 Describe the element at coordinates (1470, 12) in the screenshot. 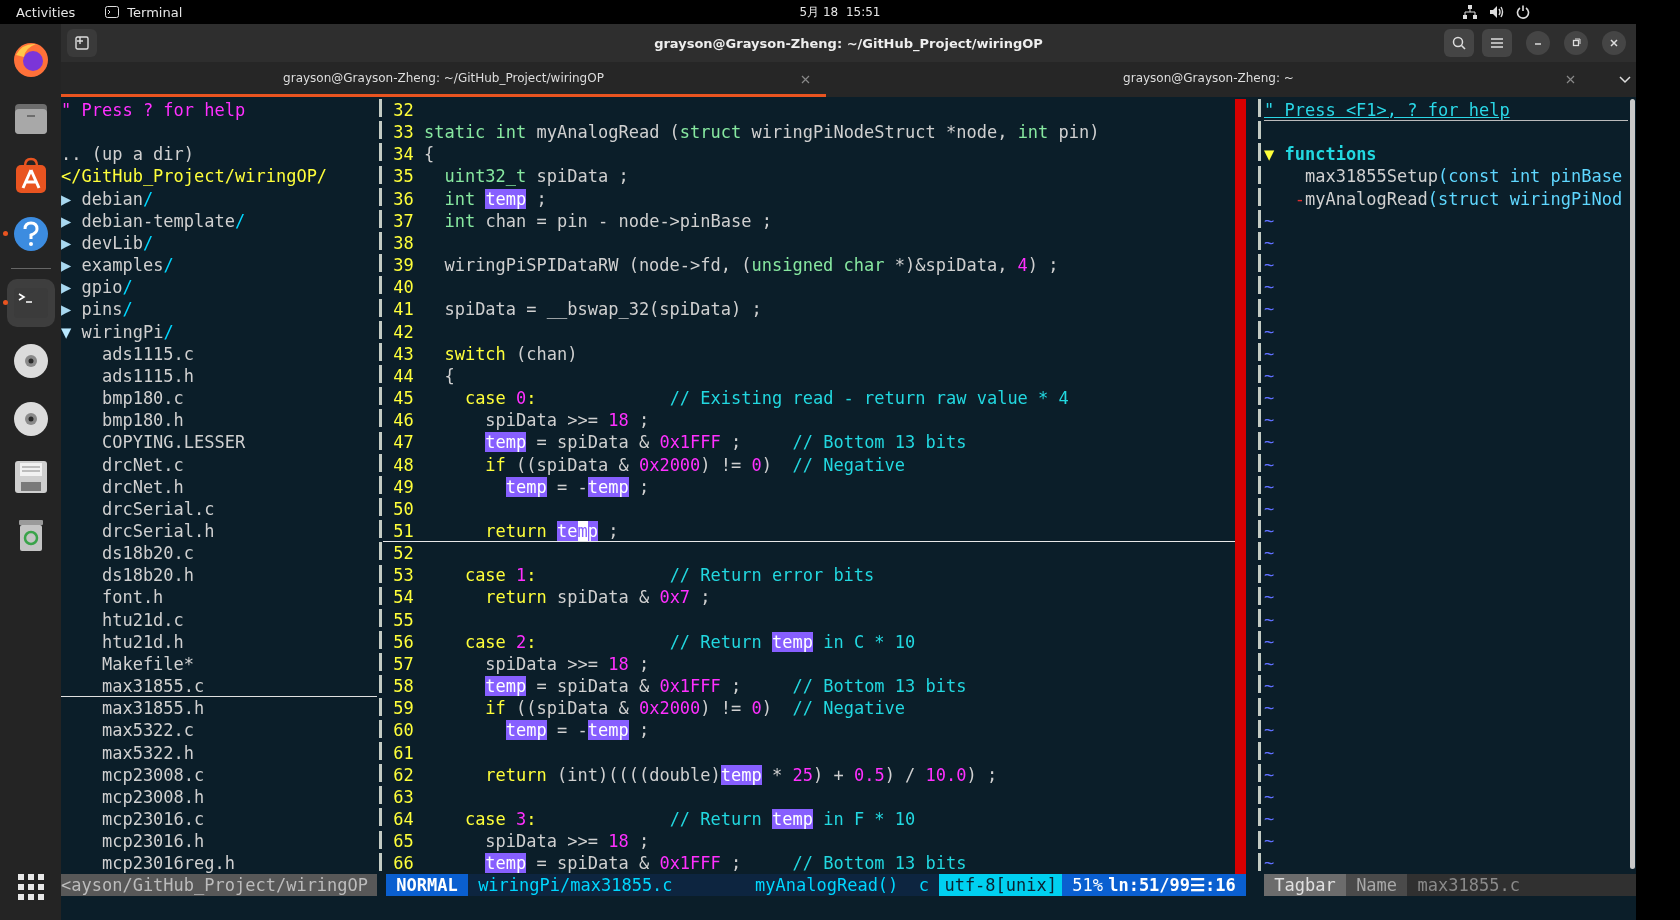

I see `network-icon` at that location.